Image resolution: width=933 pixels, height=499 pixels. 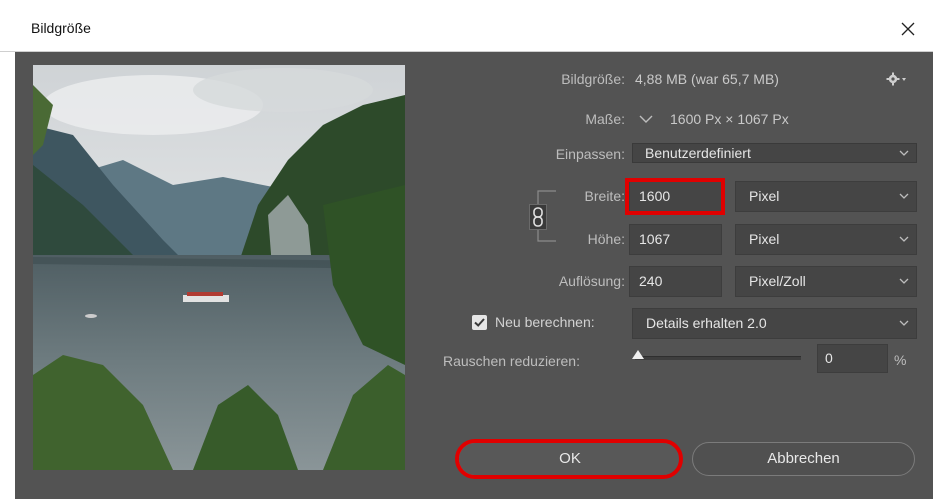 What do you see at coordinates (675, 196) in the screenshot?
I see `width-input: 1600` at bounding box center [675, 196].